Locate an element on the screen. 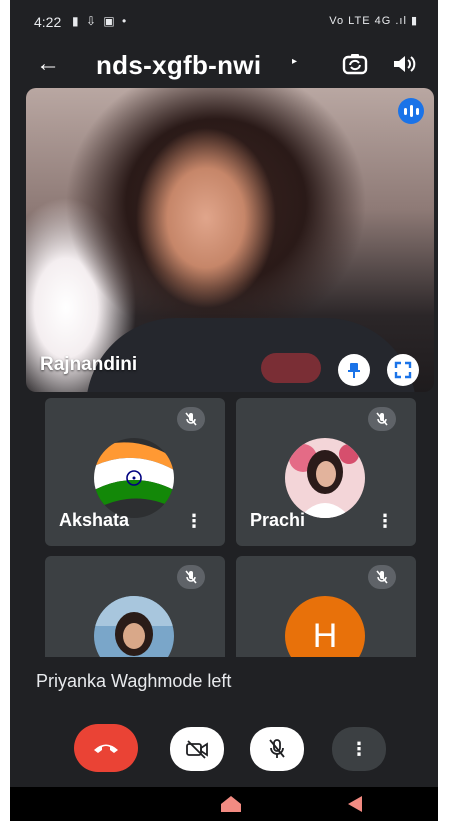  app-bar: ← nds-xgfb-nwi ▸ is located at coordinates (224, 66).